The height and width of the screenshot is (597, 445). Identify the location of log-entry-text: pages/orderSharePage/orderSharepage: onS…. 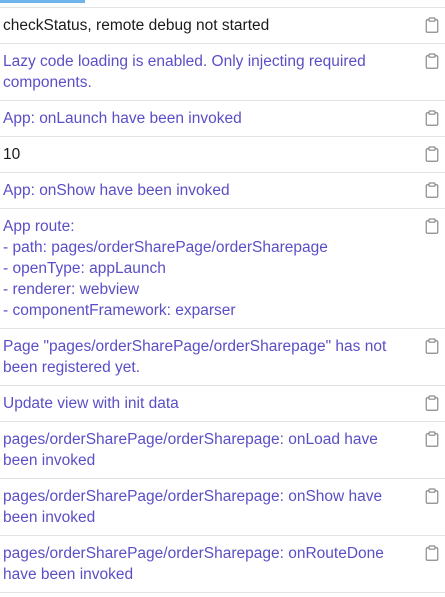
(193, 507).